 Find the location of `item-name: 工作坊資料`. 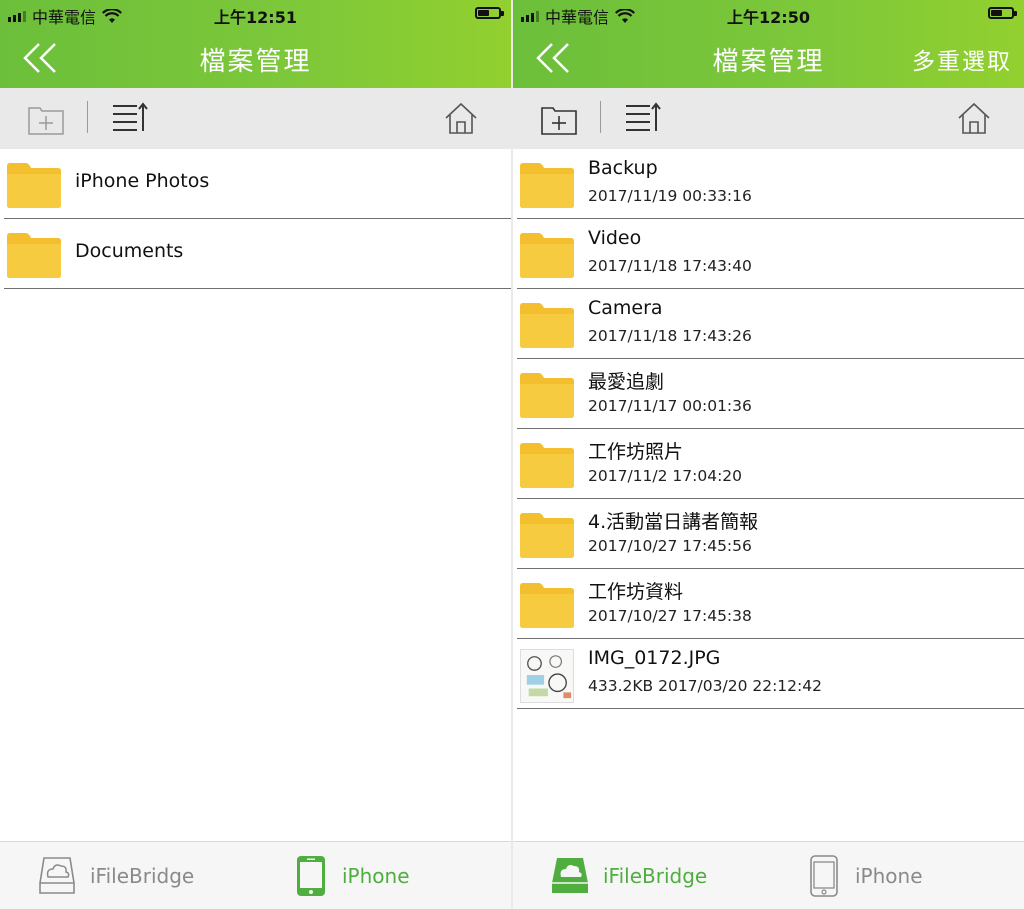

item-name: 工作坊資料 is located at coordinates (636, 592).